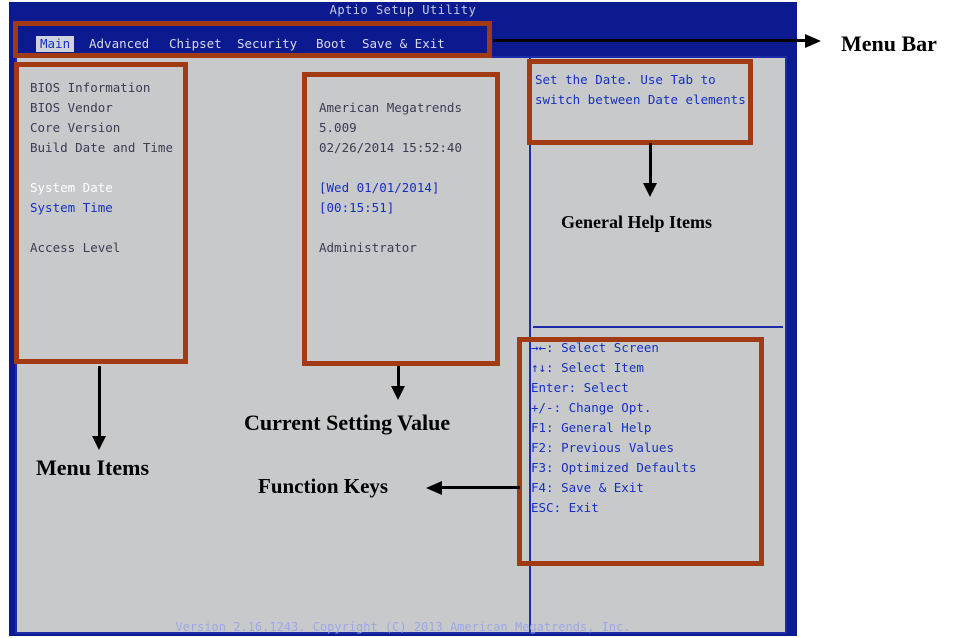 The height and width of the screenshot is (638, 963). I want to click on menu-bar-annotation: Menu Bar, so click(889, 43).